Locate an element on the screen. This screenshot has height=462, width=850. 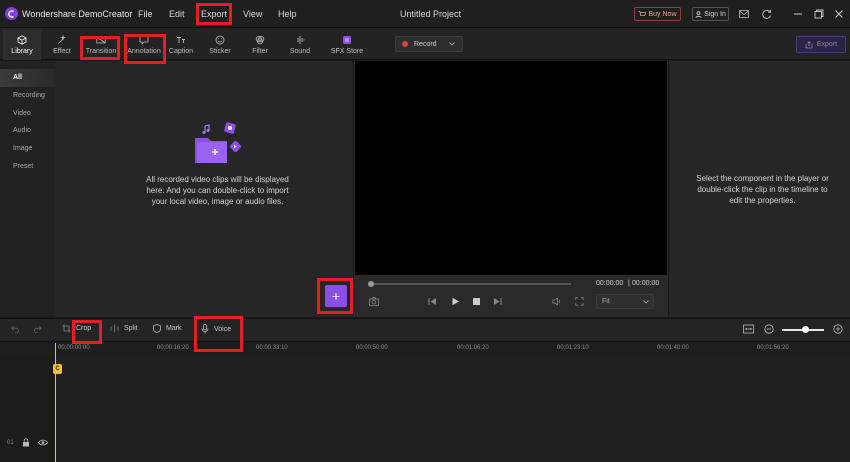
tab-caption: Caption is located at coordinates (181, 45).